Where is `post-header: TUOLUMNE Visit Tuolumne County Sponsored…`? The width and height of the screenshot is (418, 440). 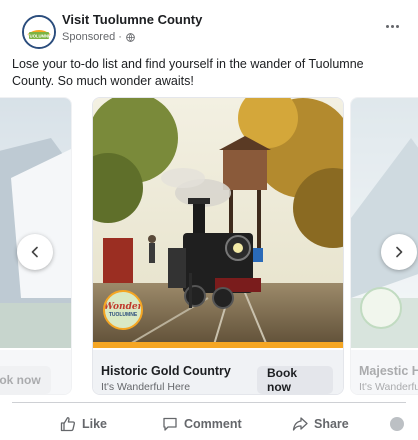 post-header: TUOLUMNE Visit Tuolumne County Sponsored… is located at coordinates (209, 26).